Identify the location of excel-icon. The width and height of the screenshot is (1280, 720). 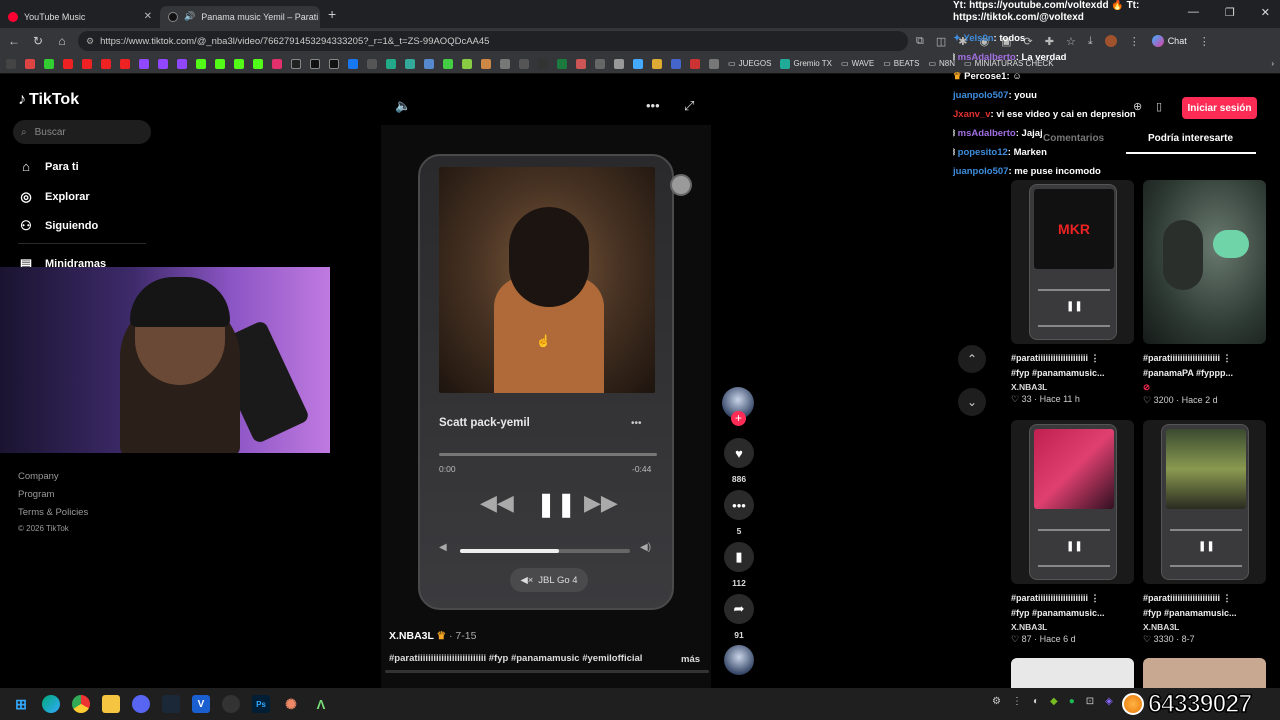
(562, 63).